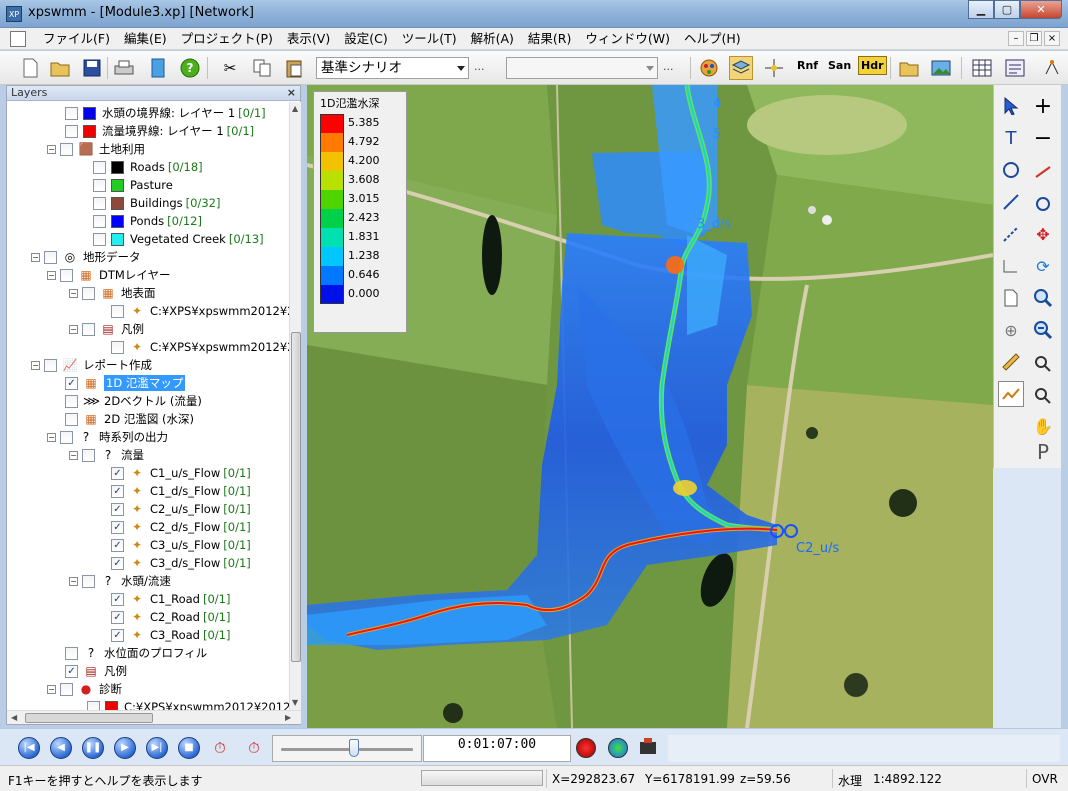  Describe the element at coordinates (125, 748) in the screenshot. I see `play-icon: ▶` at that location.